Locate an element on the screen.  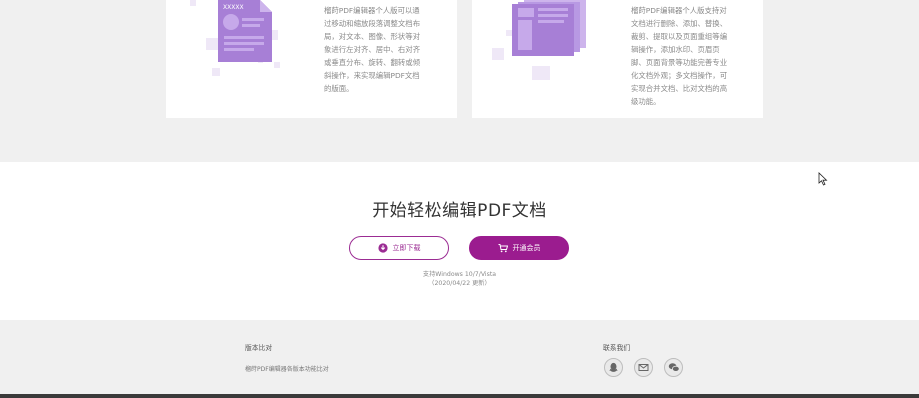
download-icon is located at coordinates (382, 248).